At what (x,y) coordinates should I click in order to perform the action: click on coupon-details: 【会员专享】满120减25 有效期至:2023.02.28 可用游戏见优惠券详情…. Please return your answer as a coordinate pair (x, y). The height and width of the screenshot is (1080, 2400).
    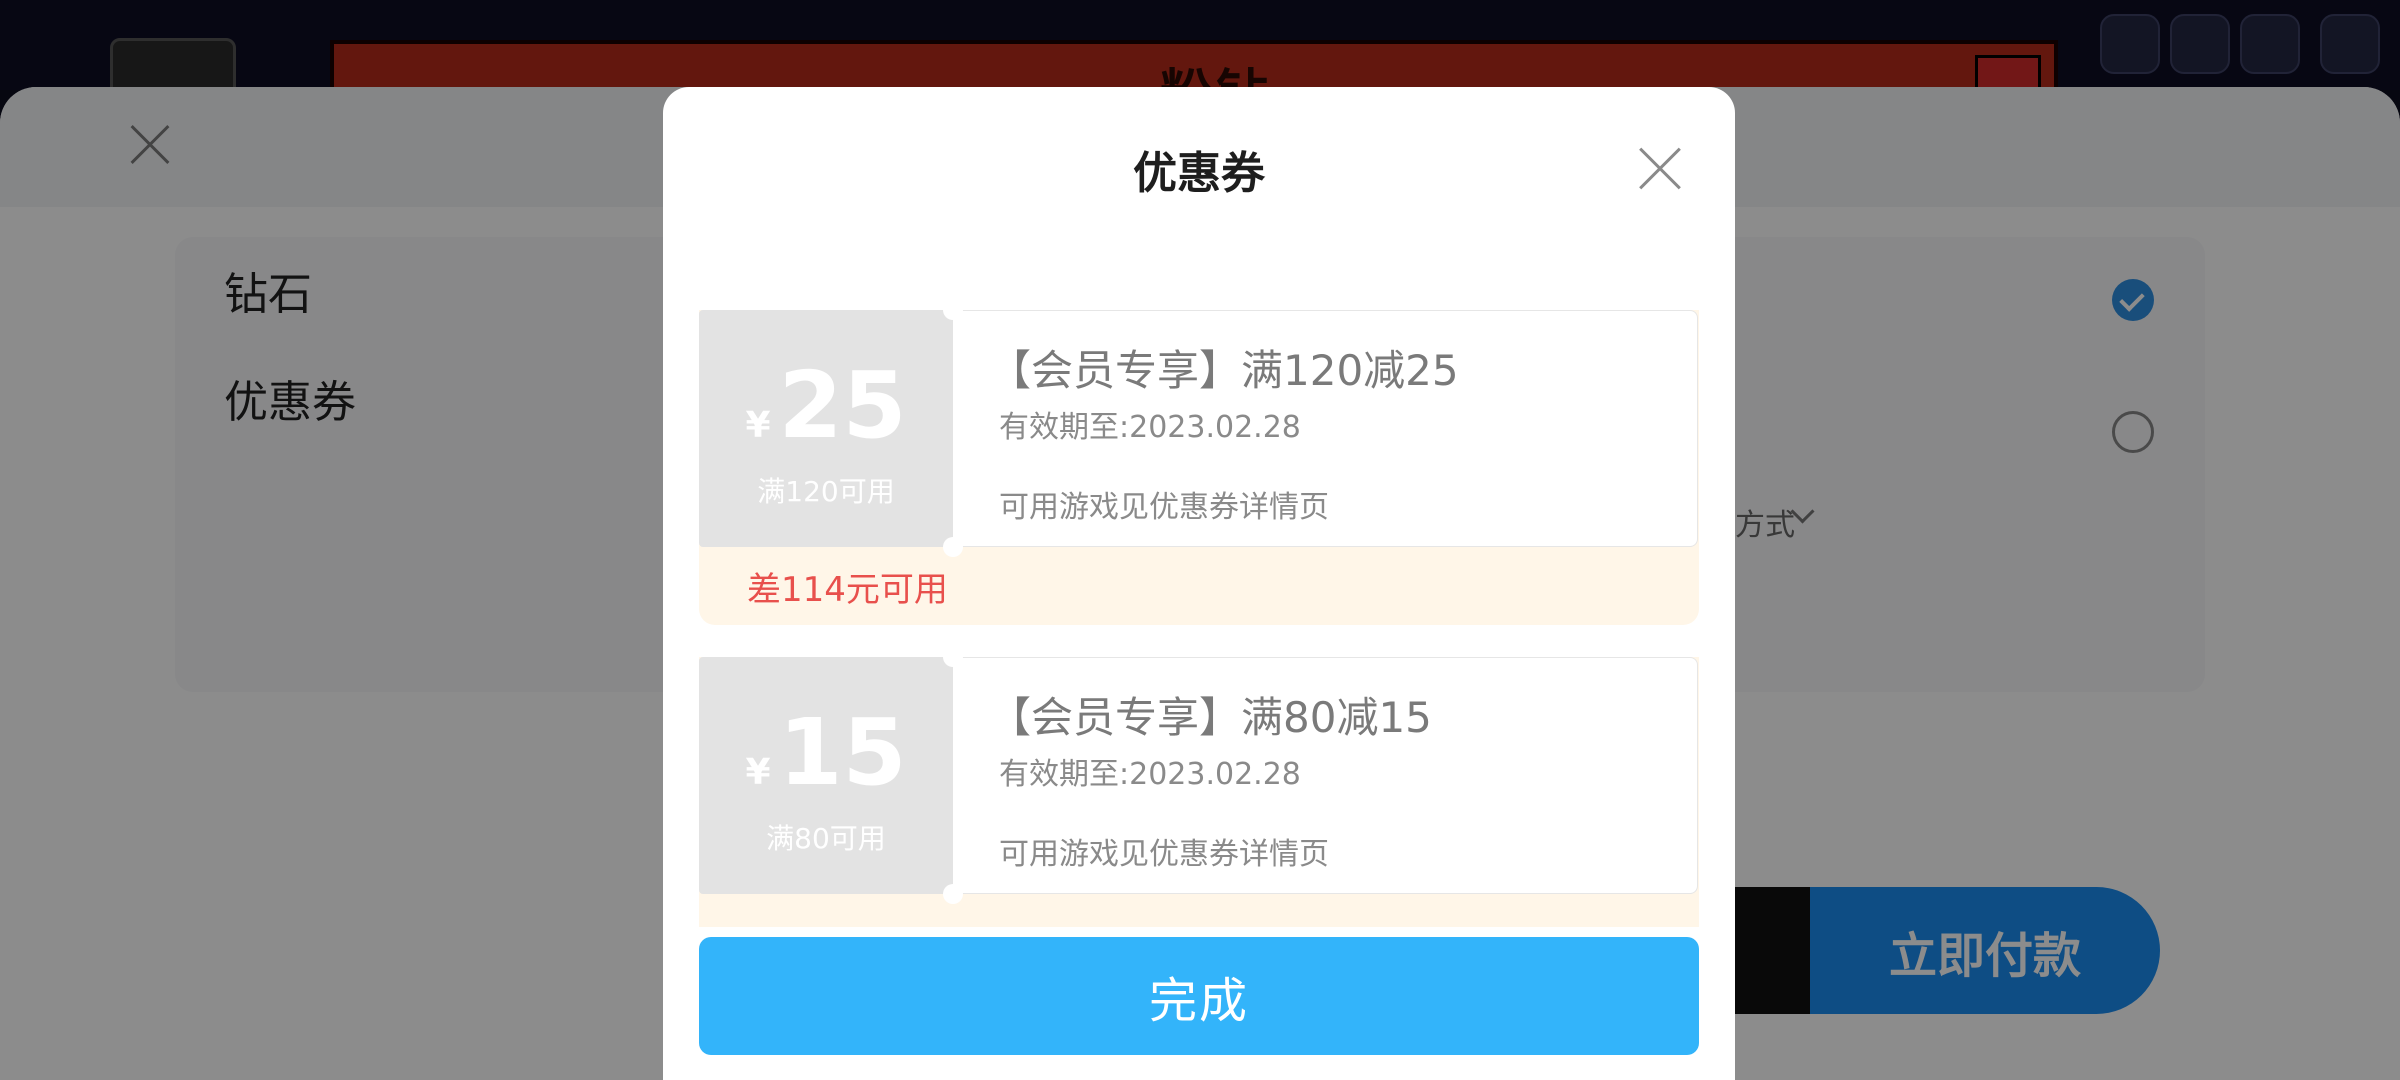
    Looking at the image, I should click on (1325, 428).